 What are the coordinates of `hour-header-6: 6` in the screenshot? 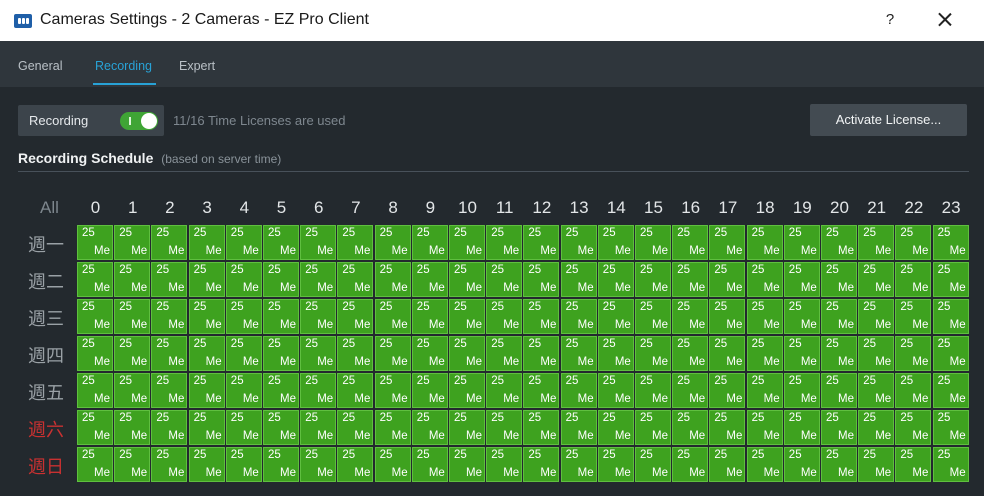 It's located at (318, 208).